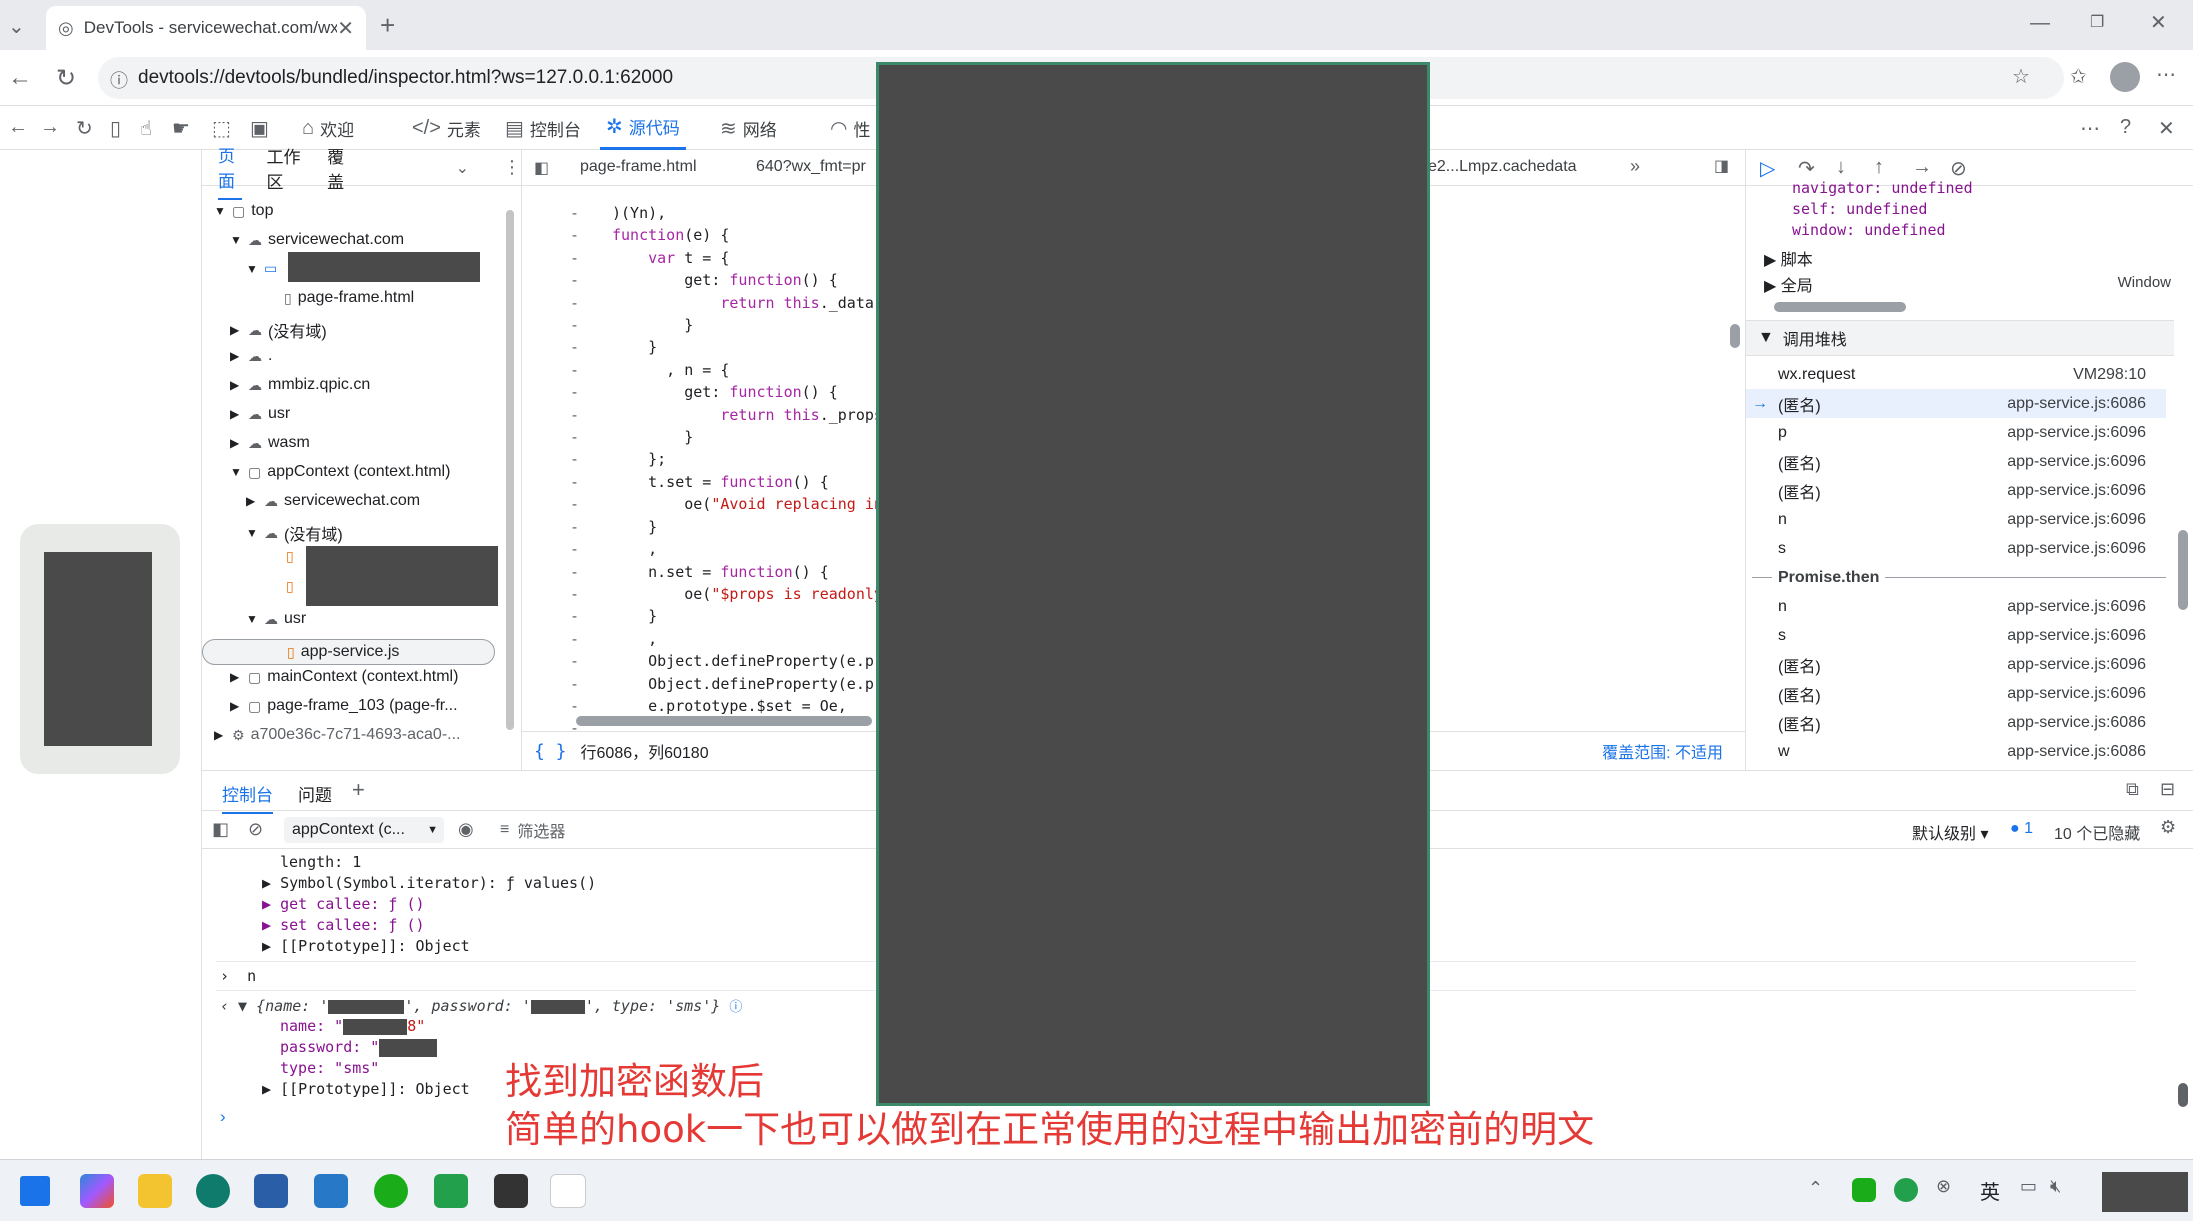 The height and width of the screenshot is (1221, 2193). Describe the element at coordinates (66, 78) in the screenshot. I see `reload-icon: ↻` at that location.